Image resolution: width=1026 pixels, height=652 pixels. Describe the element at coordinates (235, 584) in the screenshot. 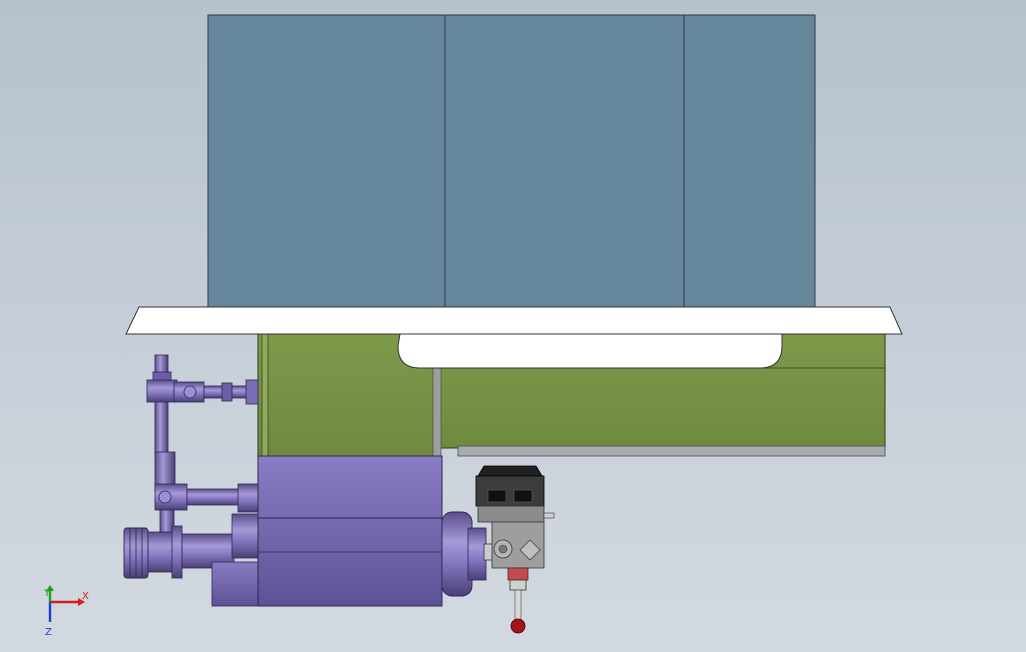

I see `inlet-base-foot` at that location.